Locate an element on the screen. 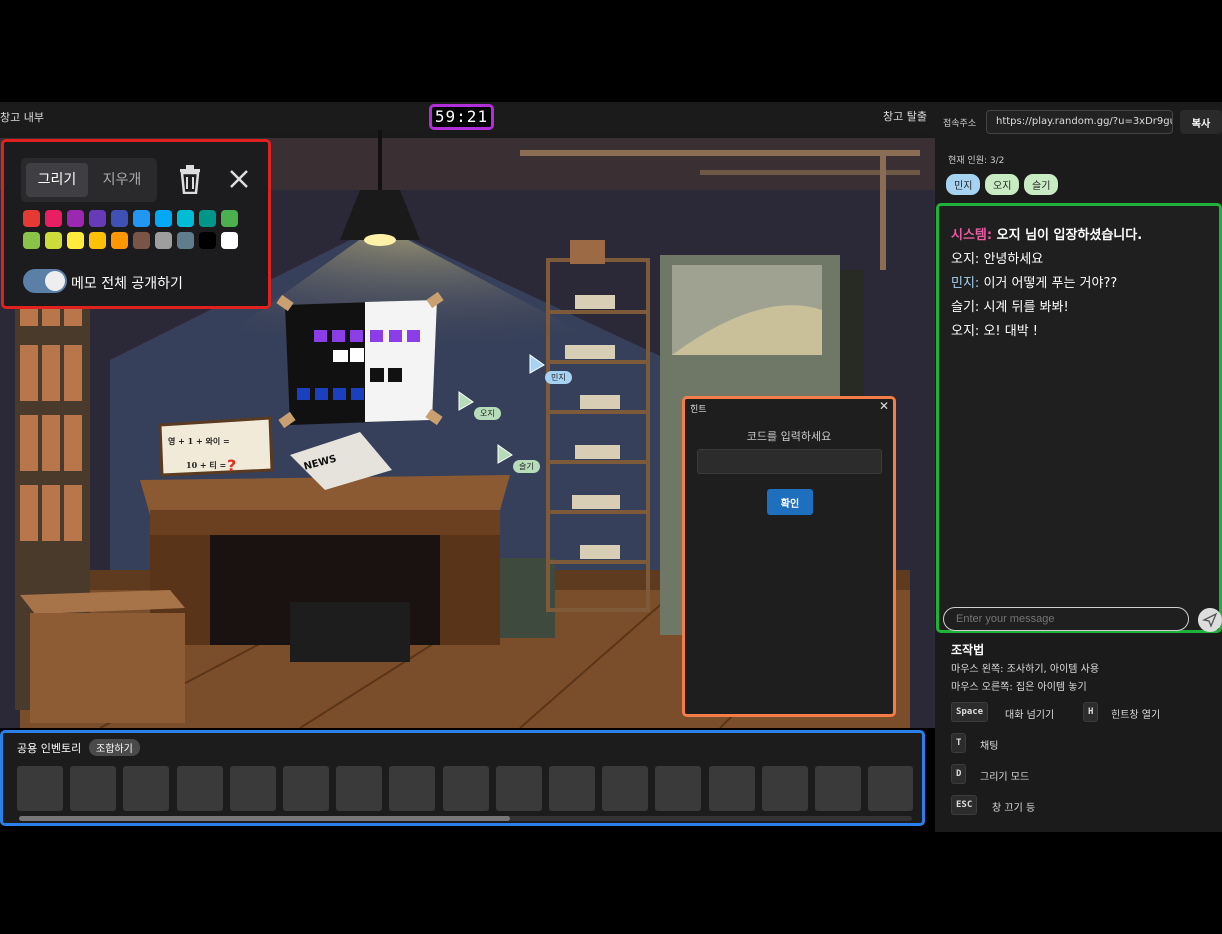 The height and width of the screenshot is (934, 1222). top-bar: 창고 내부 59:21 창고 탈출 is located at coordinates (467, 116).